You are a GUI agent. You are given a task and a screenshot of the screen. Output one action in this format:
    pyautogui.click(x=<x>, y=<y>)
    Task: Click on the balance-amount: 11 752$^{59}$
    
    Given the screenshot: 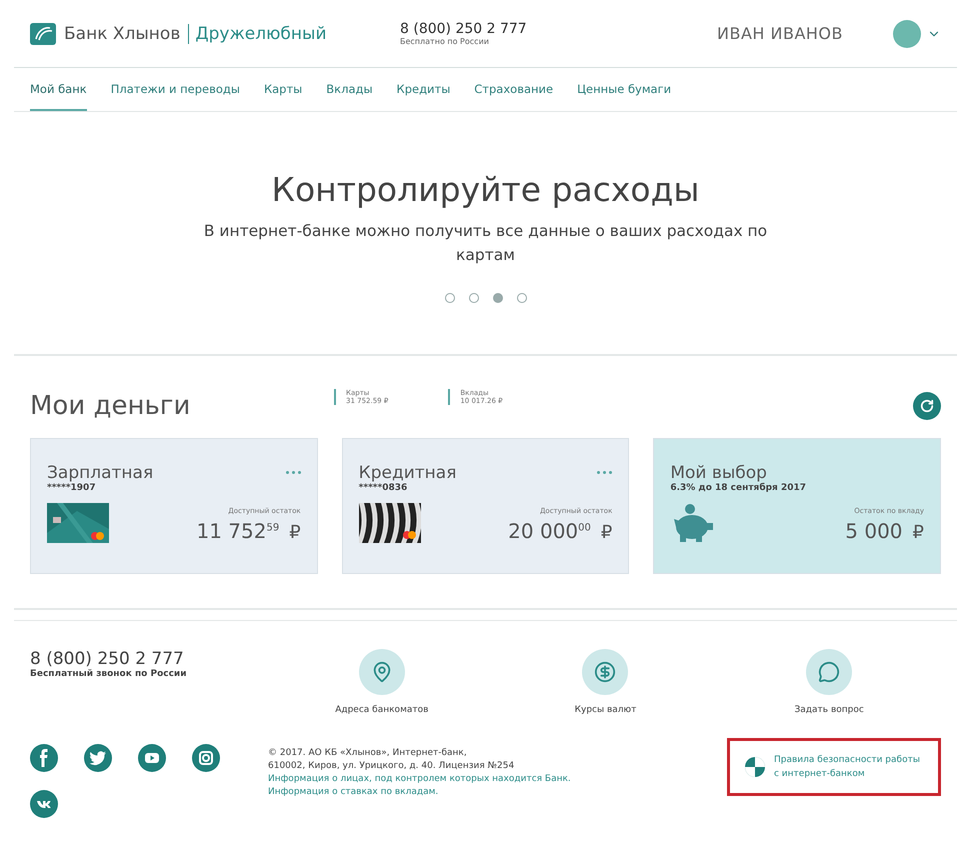 What is the action you would take?
    pyautogui.click(x=238, y=531)
    